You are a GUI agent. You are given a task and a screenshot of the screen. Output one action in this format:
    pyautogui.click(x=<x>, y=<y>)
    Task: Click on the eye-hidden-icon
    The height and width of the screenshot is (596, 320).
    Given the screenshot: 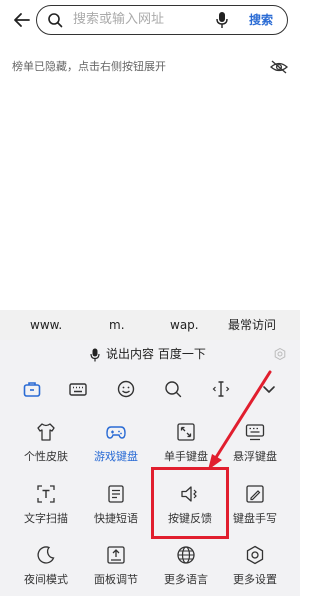 What is the action you would take?
    pyautogui.click(x=279, y=67)
    